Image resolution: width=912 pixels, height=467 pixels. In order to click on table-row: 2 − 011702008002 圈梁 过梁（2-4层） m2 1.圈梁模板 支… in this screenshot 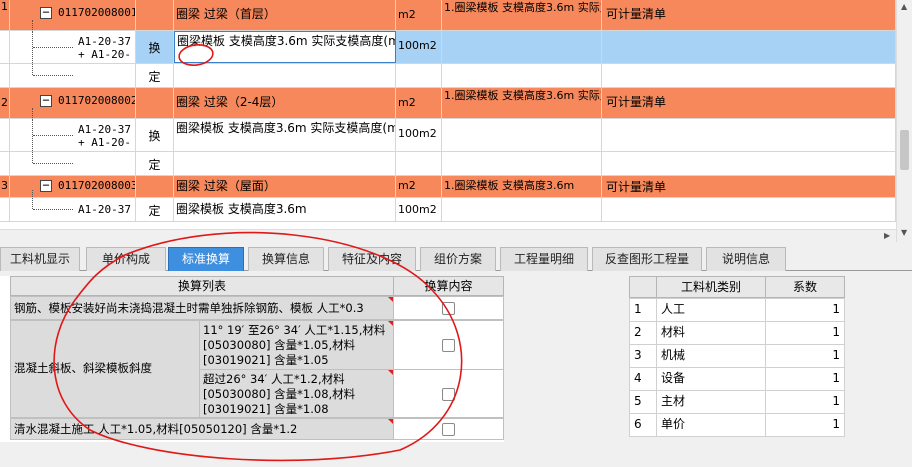, I will do `click(448, 103)`.